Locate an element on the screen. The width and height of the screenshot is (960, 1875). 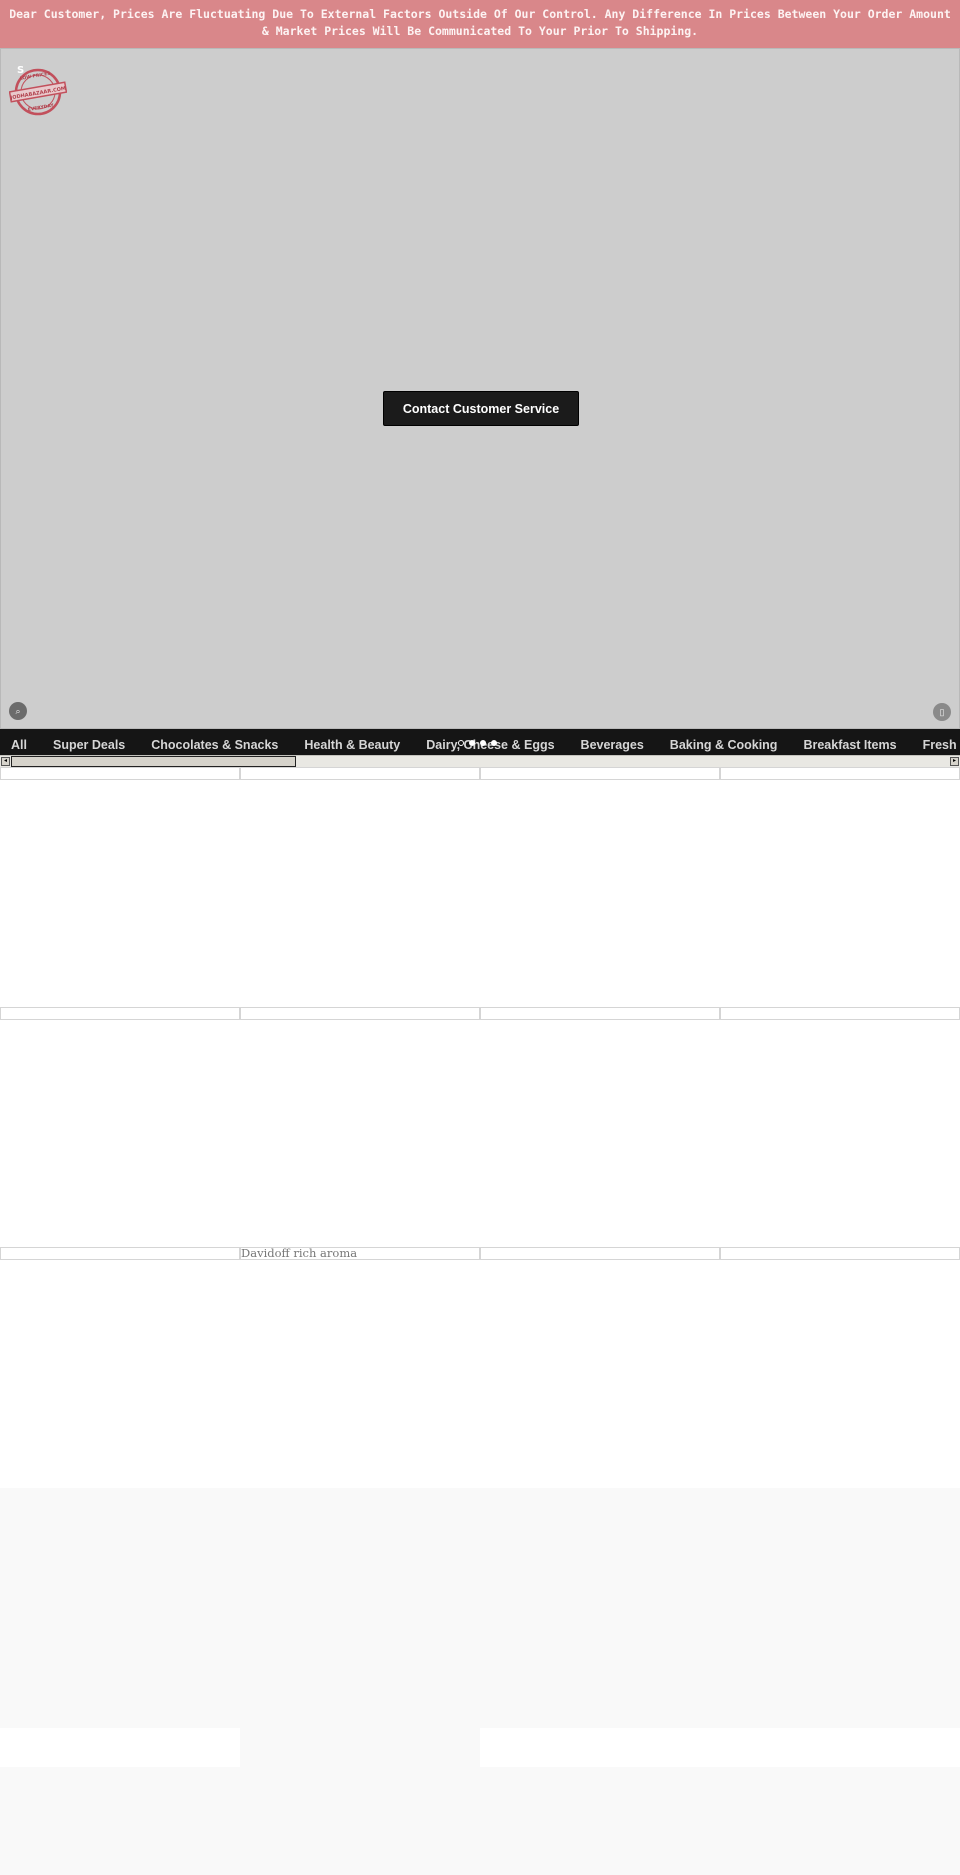
category-tab: All is located at coordinates (19, 745).